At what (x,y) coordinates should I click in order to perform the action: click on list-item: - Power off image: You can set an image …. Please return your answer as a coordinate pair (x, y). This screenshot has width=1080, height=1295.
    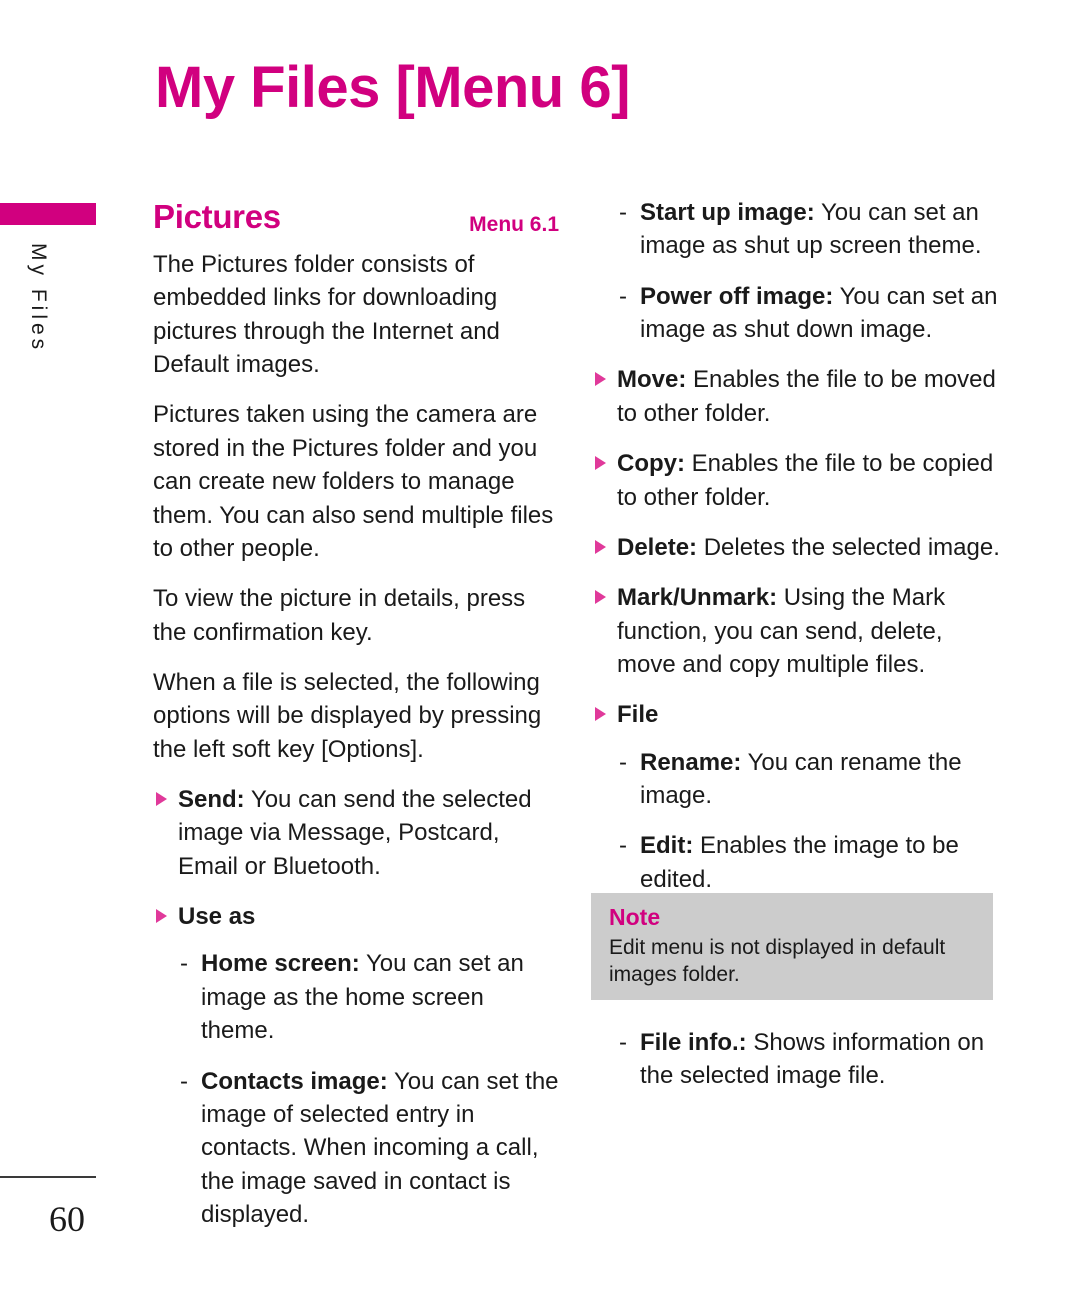
    Looking at the image, I should click on (797, 313).